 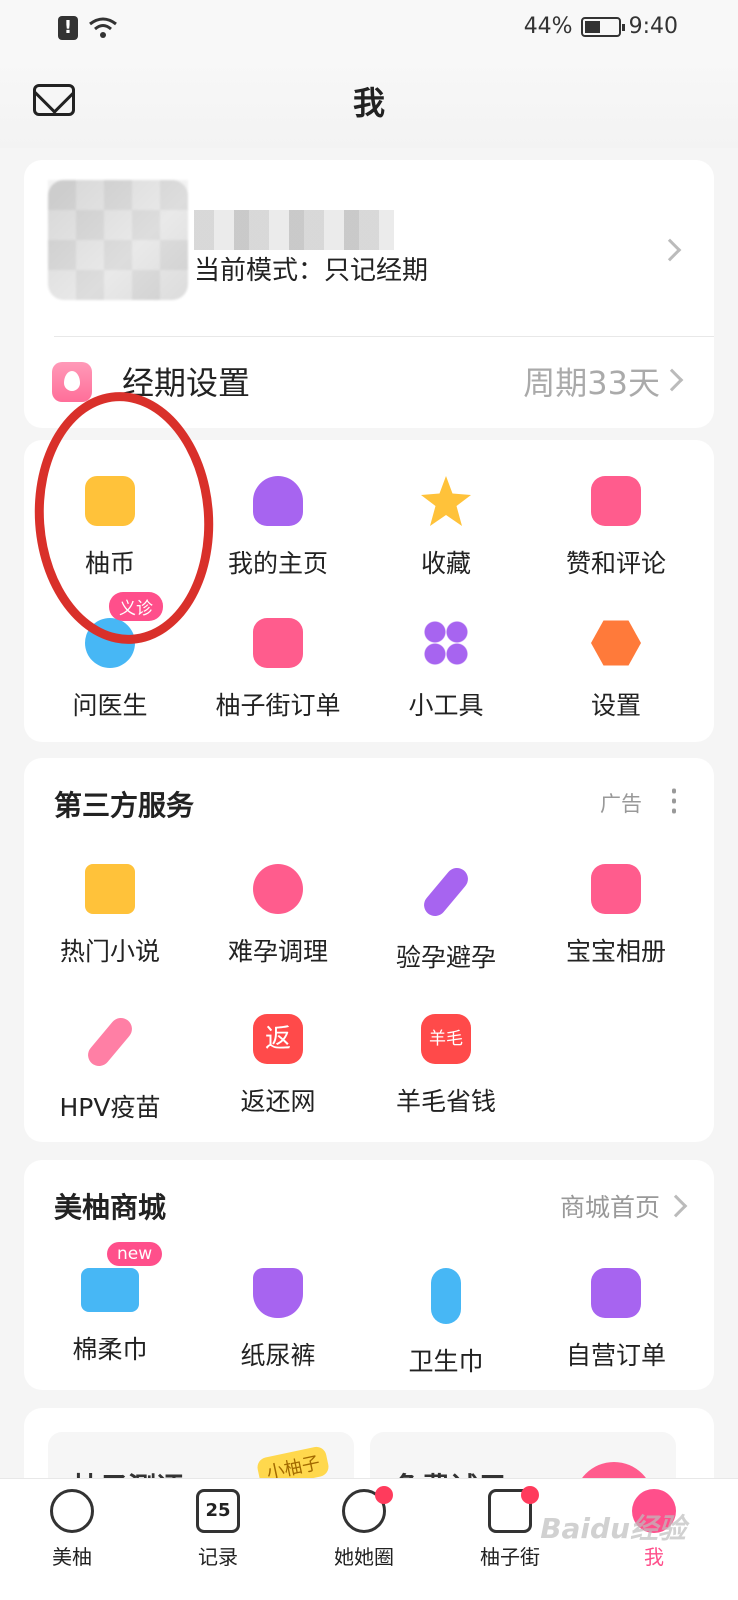 What do you see at coordinates (615, 705) in the screenshot?
I see `menu-item-label: 设置` at bounding box center [615, 705].